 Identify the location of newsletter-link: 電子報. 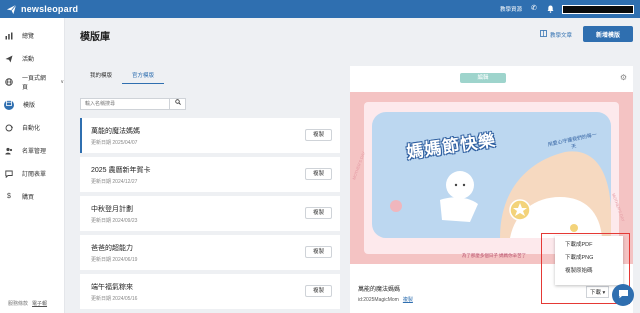
(39, 303).